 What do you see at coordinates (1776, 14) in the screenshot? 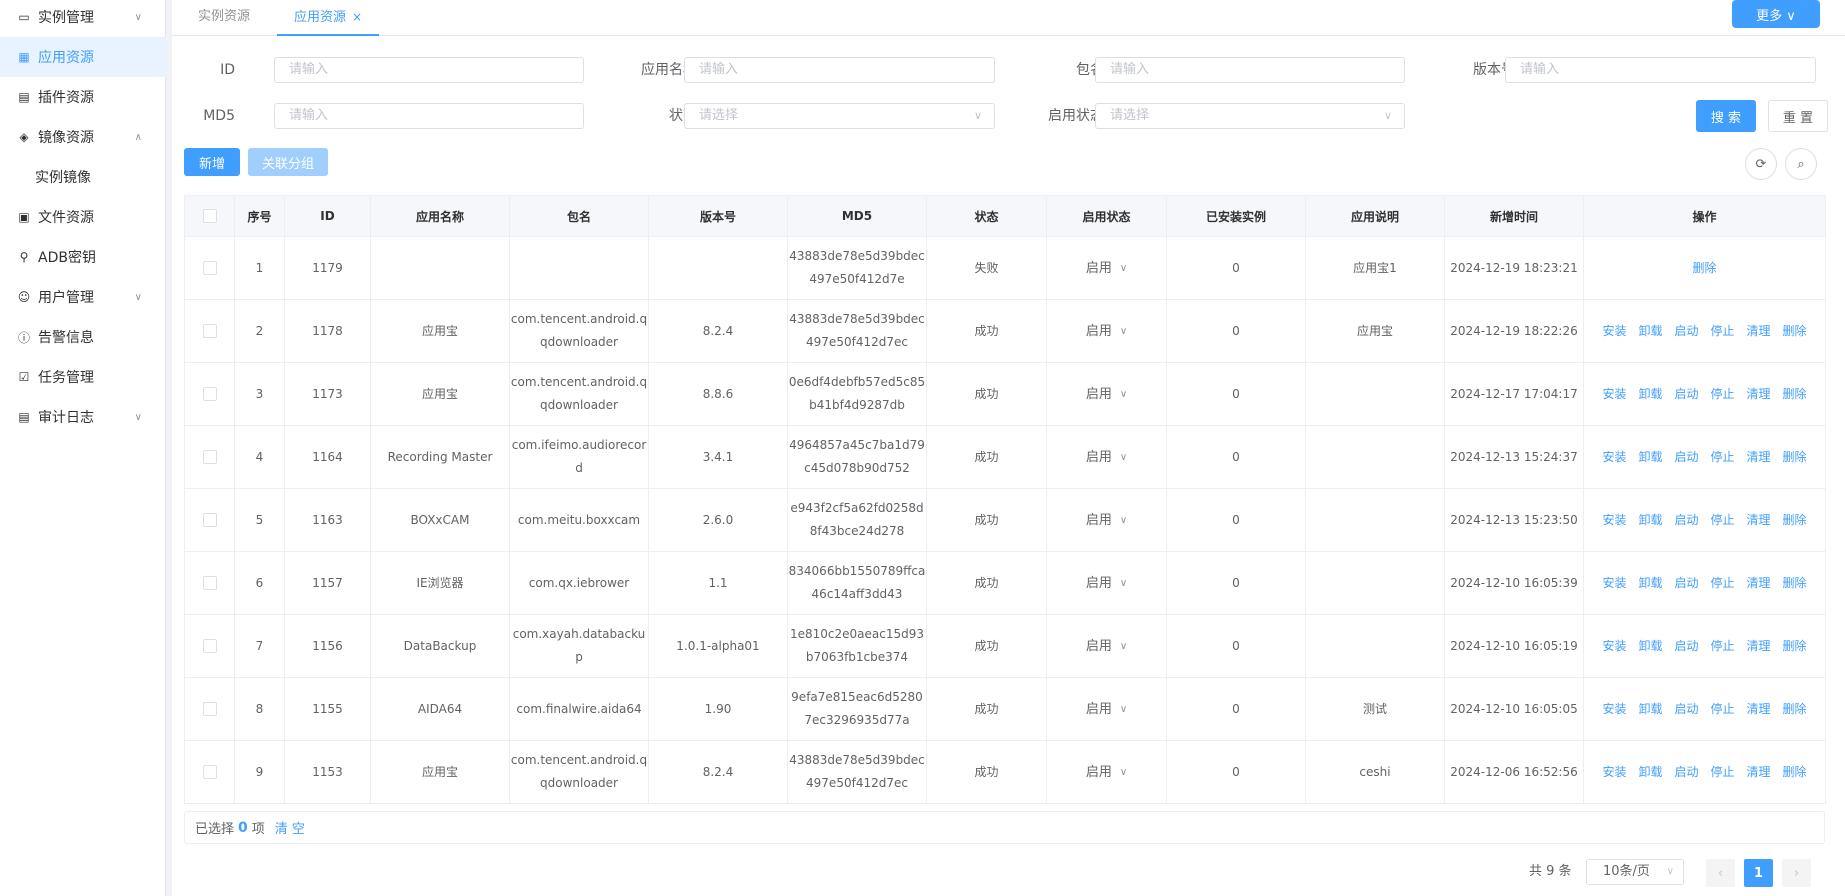
I see `more-button: 更多 ∨` at bounding box center [1776, 14].